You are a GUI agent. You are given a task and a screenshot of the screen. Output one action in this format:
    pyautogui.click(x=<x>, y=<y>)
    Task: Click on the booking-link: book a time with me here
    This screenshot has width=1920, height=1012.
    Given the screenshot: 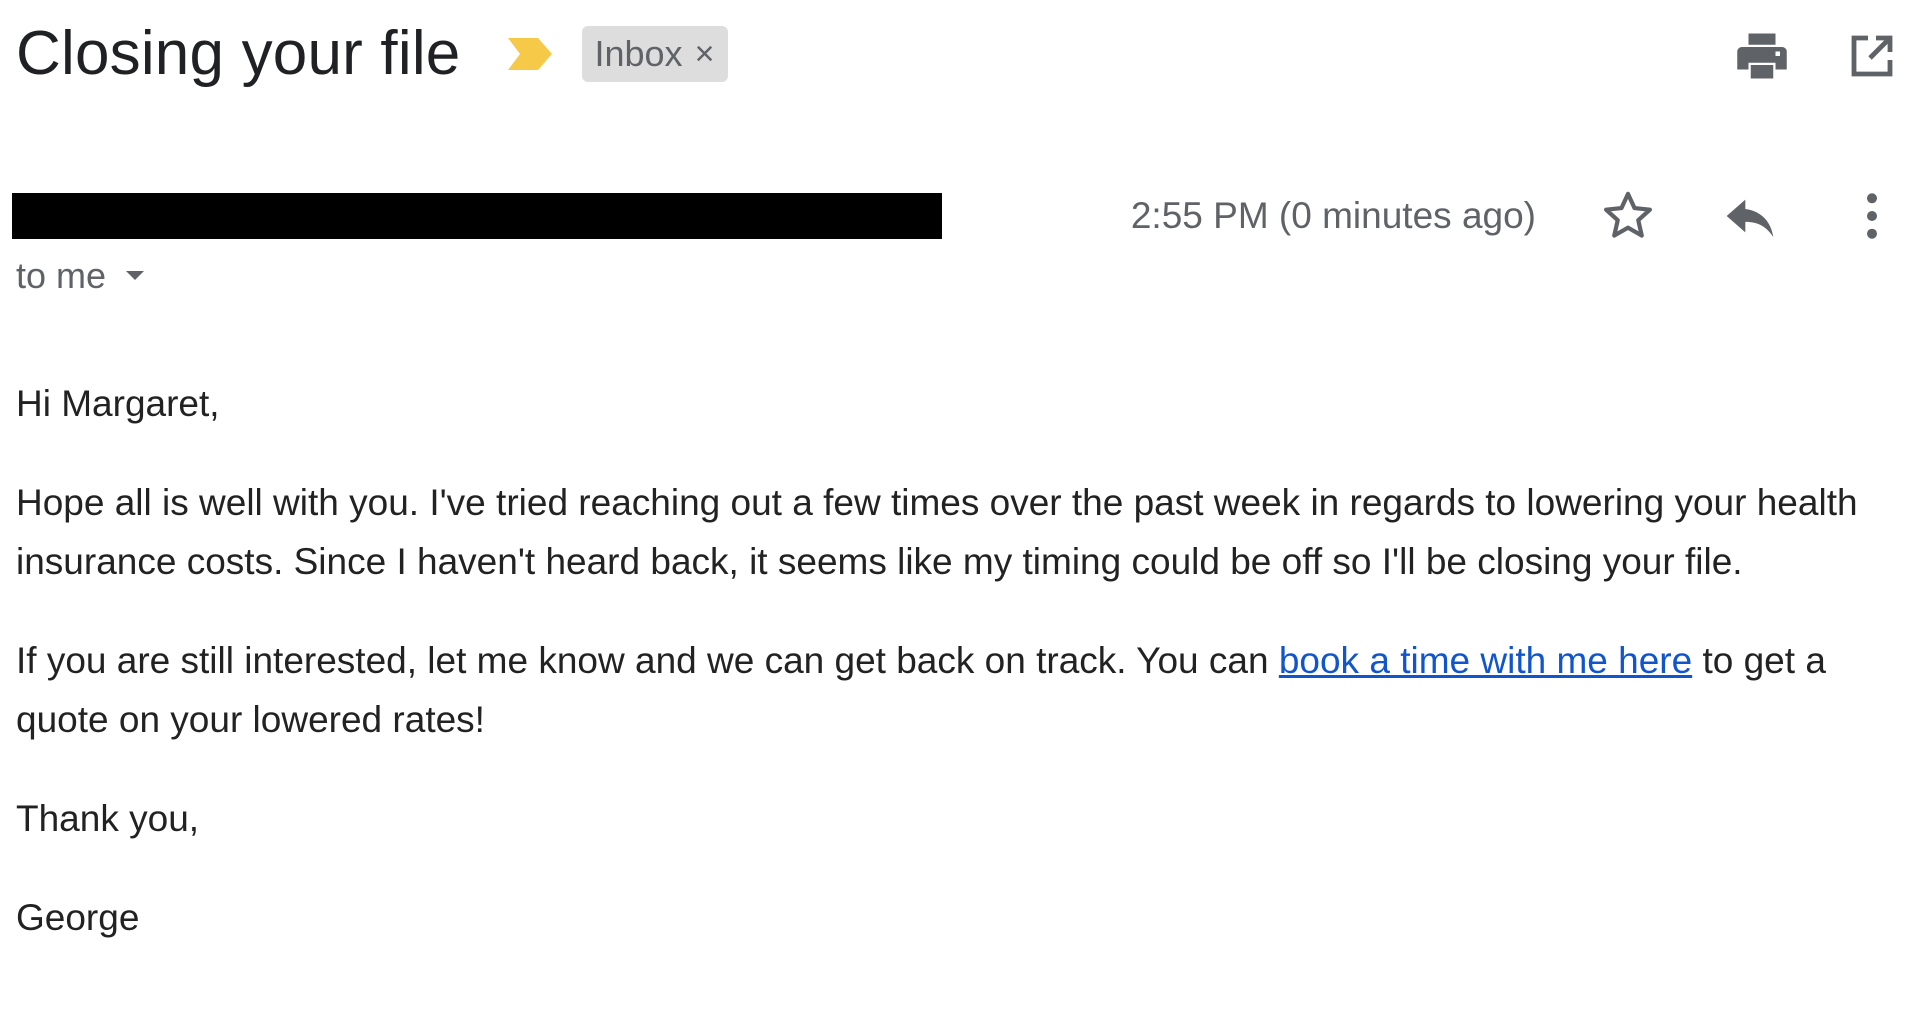 What is the action you would take?
    pyautogui.click(x=1485, y=660)
    